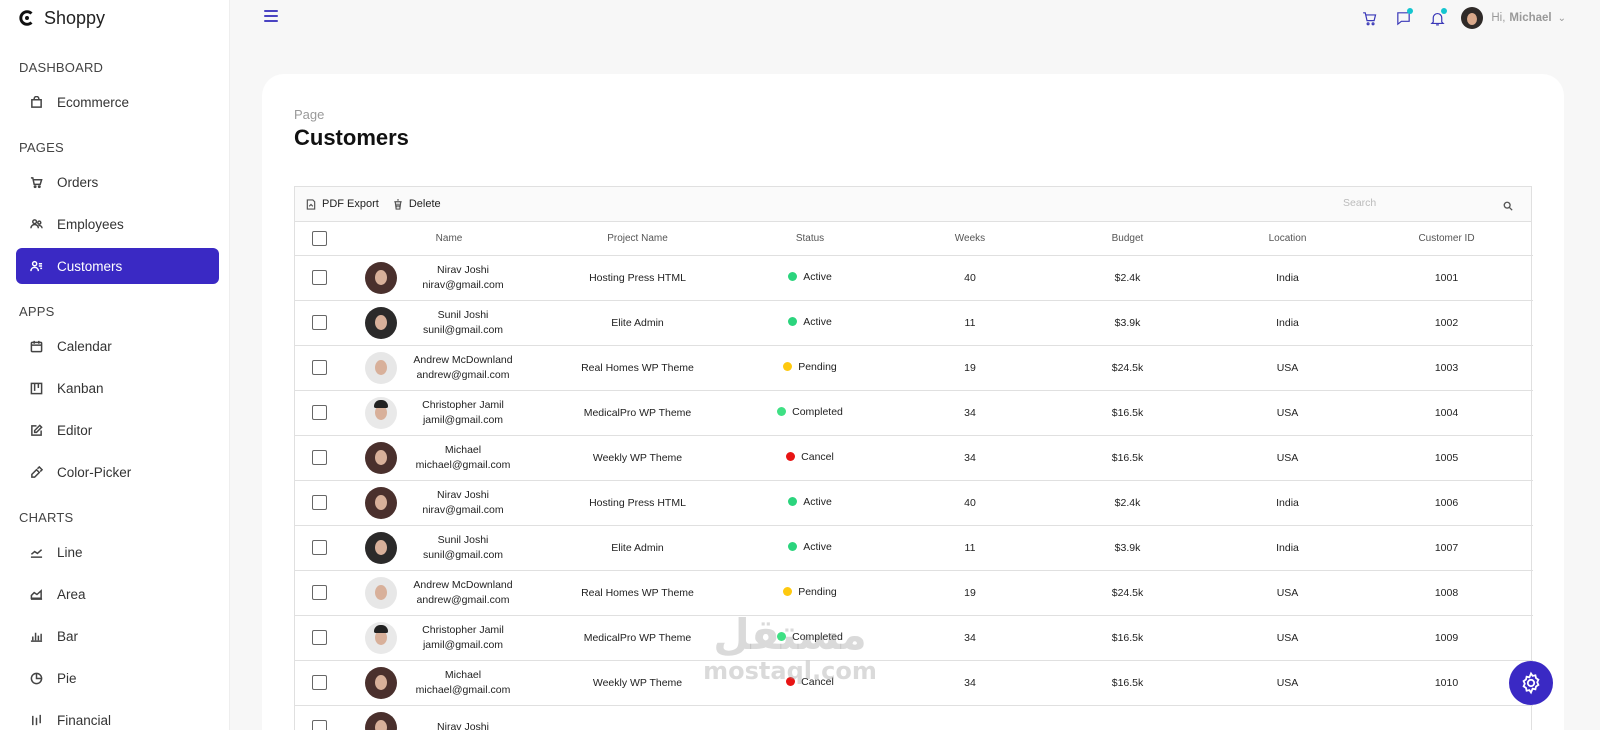 This screenshot has height=730, width=1600. What do you see at coordinates (351, 137) in the screenshot?
I see `page-title: Customers` at bounding box center [351, 137].